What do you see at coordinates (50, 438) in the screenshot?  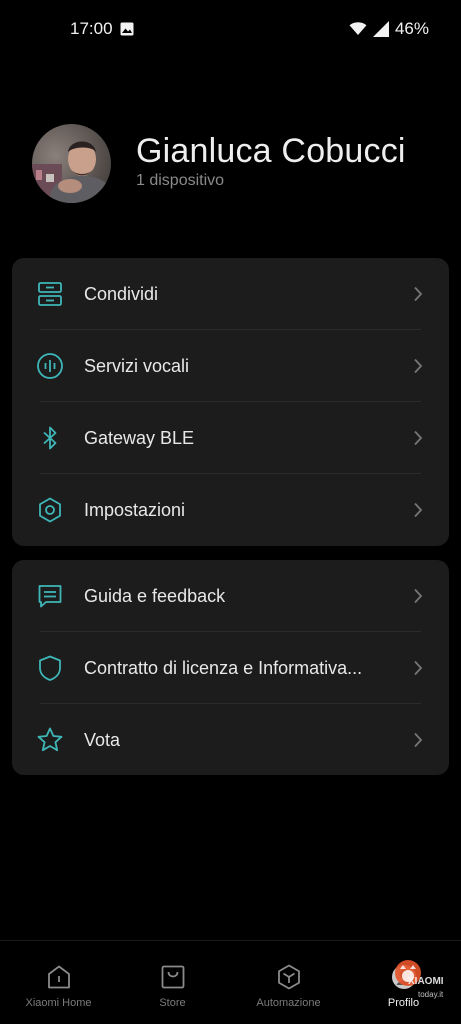 I see `bluetooth-icon` at bounding box center [50, 438].